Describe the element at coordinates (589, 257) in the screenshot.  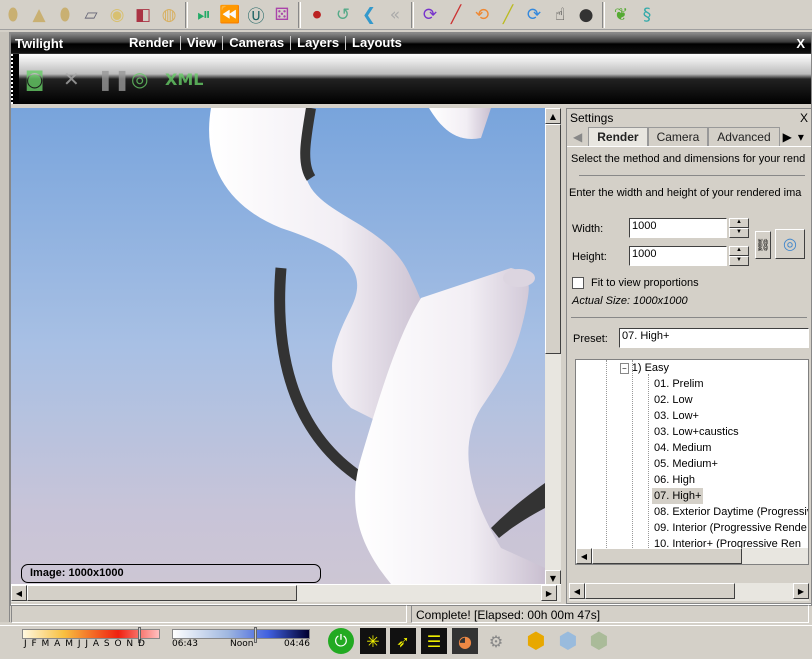
I see `height-label: Height:` at that location.